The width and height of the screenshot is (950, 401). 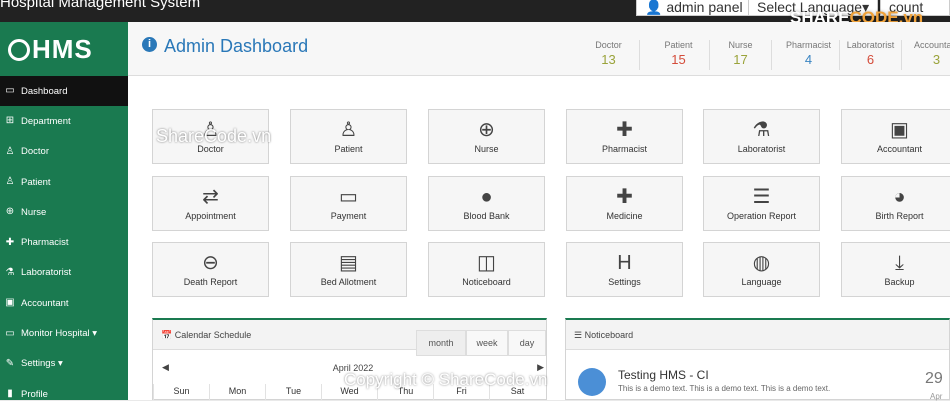 I want to click on tile-backup: ⤓ Backup, so click(x=895, y=269).